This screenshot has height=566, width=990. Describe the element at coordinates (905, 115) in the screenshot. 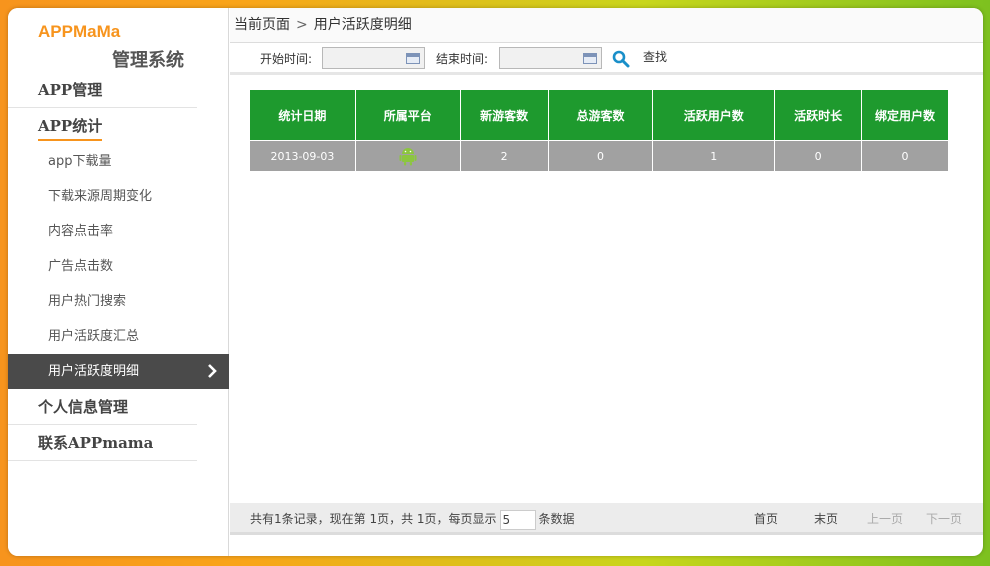

I see `column-header: 绑定用户数` at that location.